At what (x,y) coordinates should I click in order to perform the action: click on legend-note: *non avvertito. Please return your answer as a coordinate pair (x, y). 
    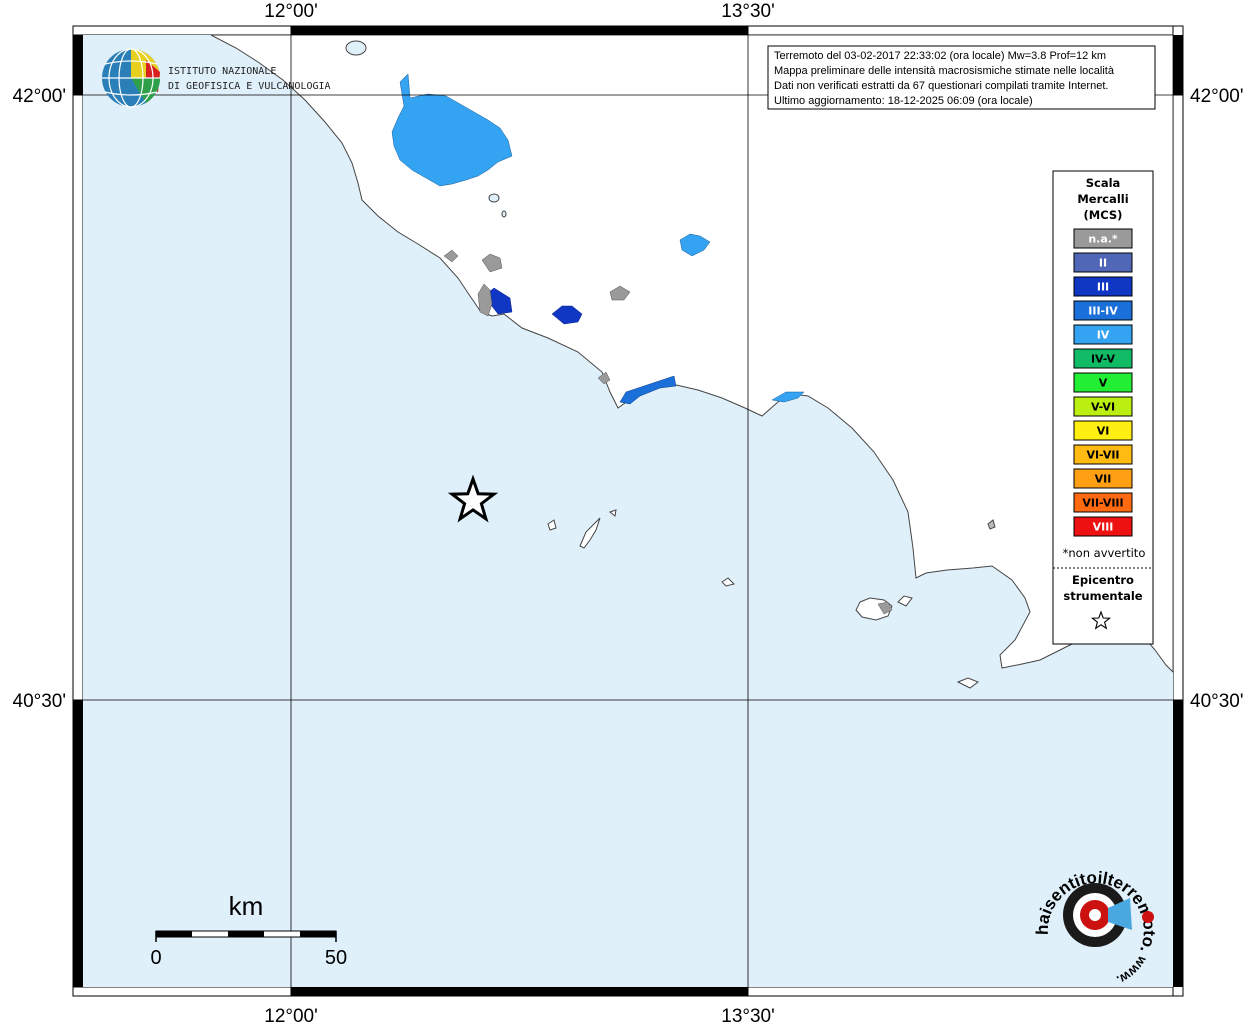
    Looking at the image, I should click on (1104, 553).